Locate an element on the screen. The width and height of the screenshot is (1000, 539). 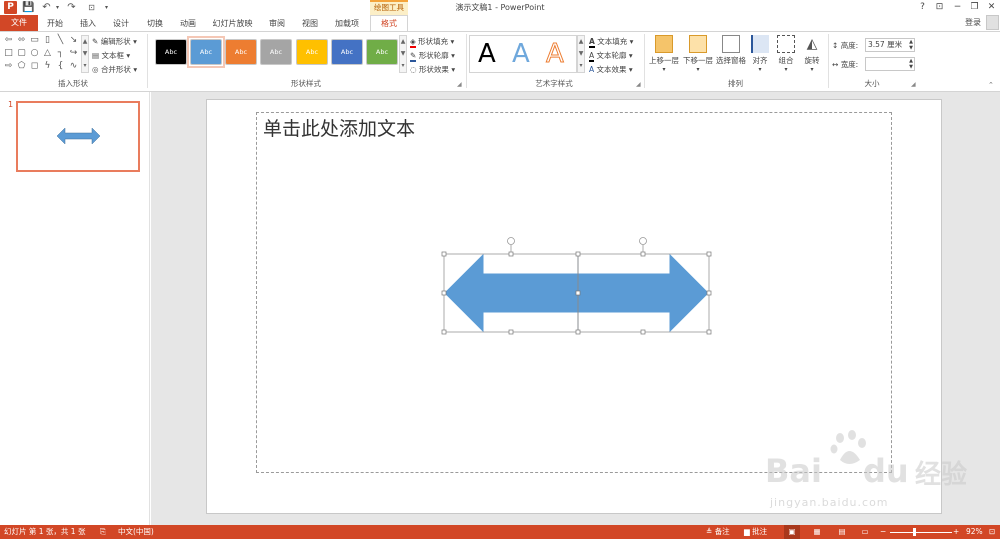
tab-view: 视图 is located at coordinates (310, 23).